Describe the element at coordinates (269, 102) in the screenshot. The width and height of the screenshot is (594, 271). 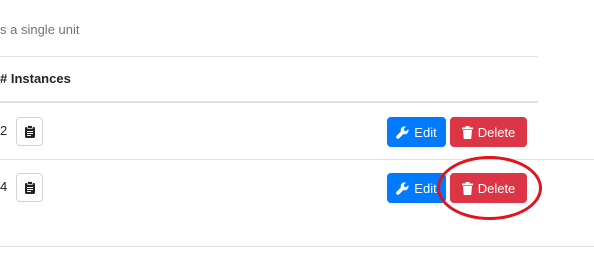
I see `header-divider` at that location.